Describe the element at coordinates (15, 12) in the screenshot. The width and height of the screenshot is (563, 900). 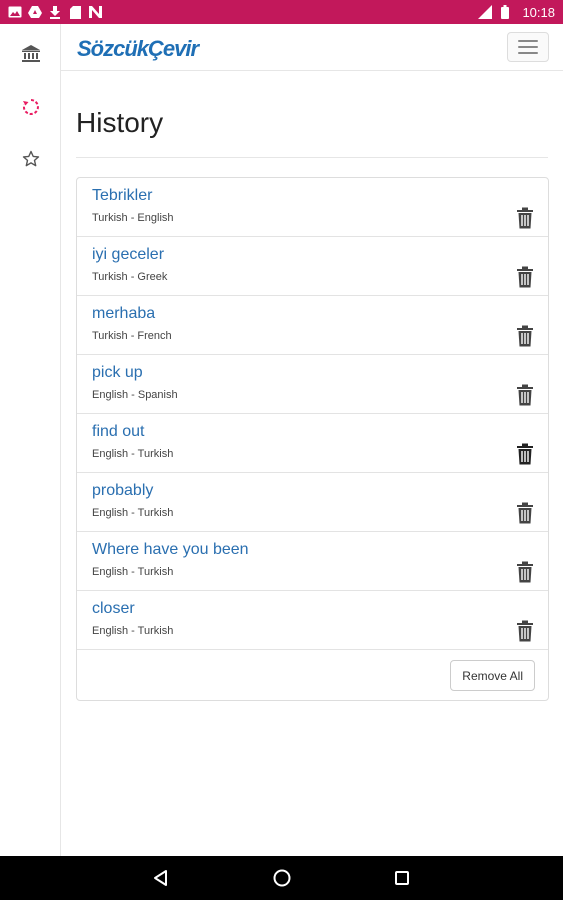
I see `image-icon` at that location.